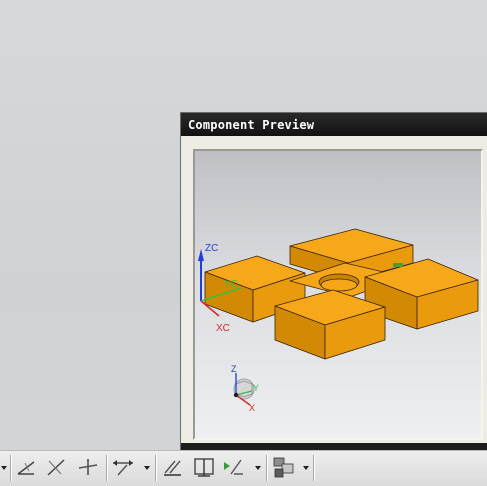 Image resolution: width=487 pixels, height=486 pixels. What do you see at coordinates (233, 467) in the screenshot?
I see `fit-constraint-icon` at bounding box center [233, 467].